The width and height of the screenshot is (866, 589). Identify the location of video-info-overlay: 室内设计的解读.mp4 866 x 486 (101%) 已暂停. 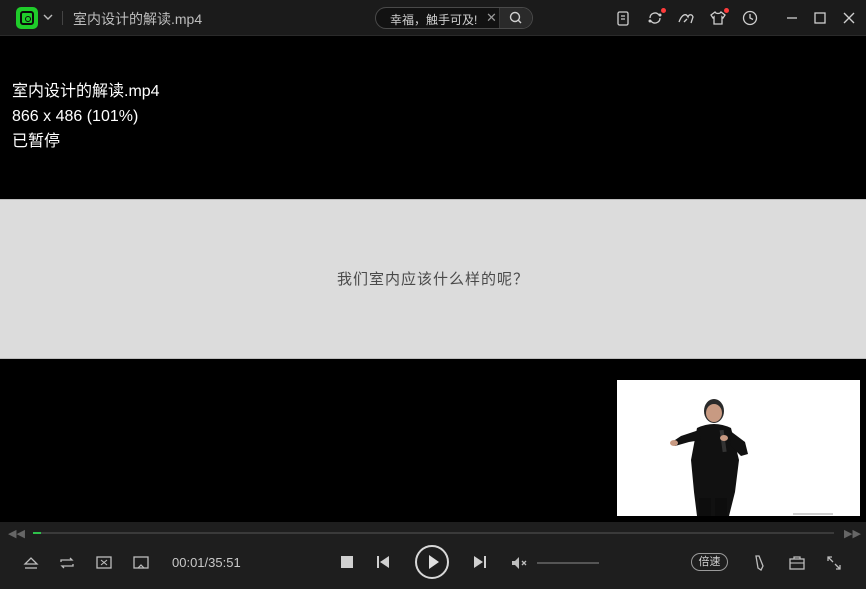
(86, 116).